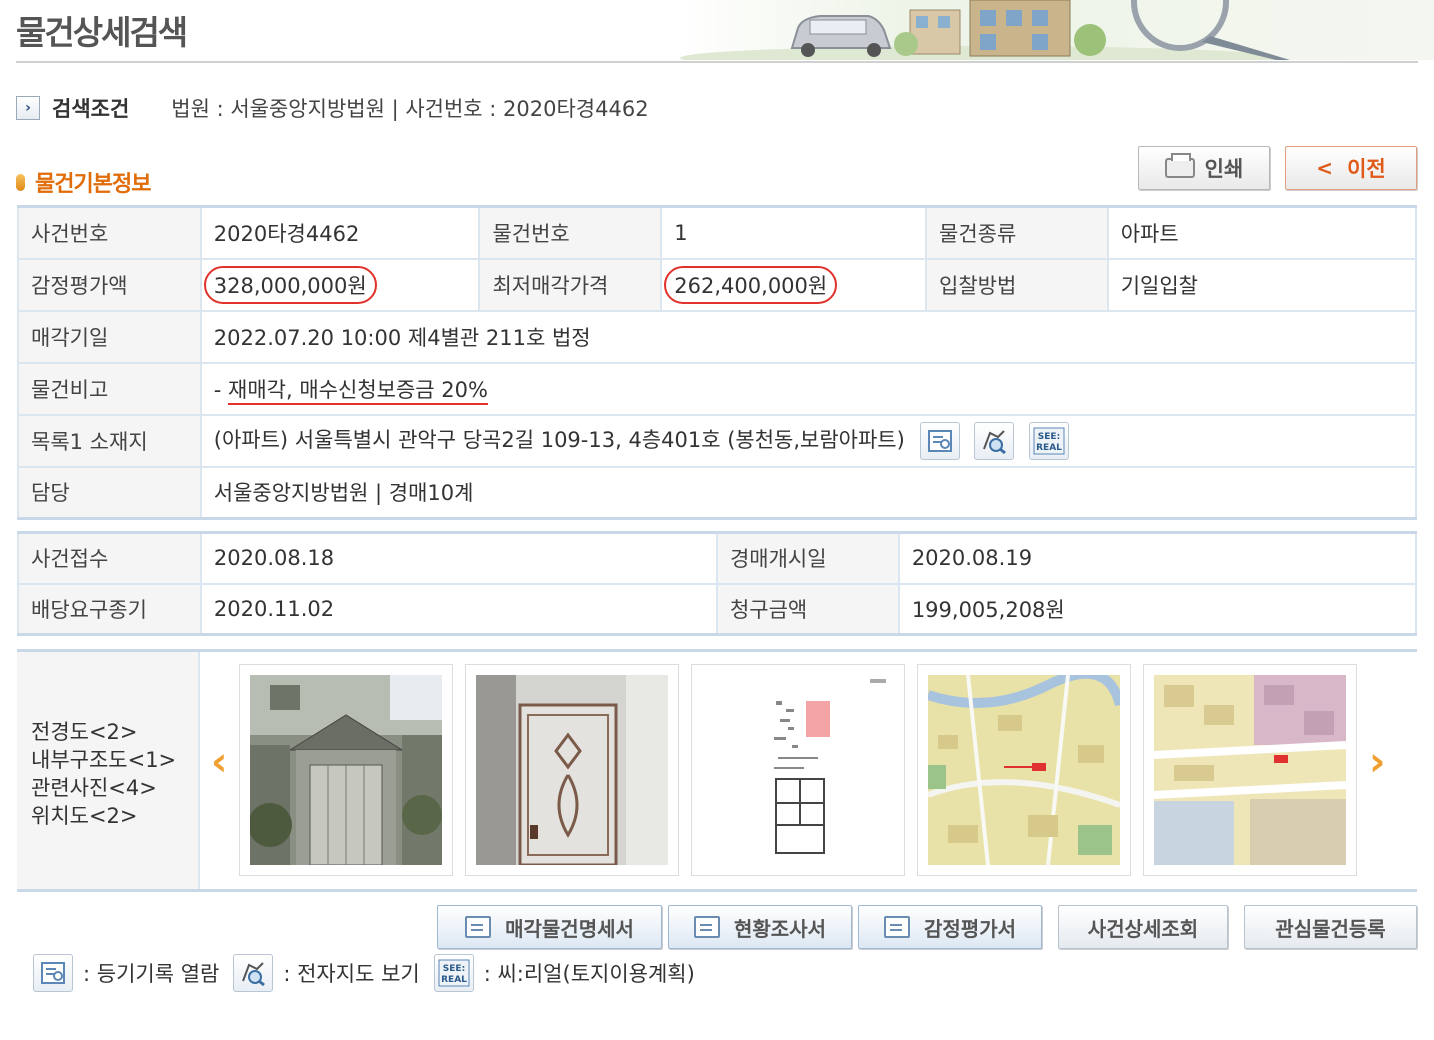 The width and height of the screenshot is (1434, 1040). What do you see at coordinates (28, 108) in the screenshot?
I see `arrow-right-icon: ›` at bounding box center [28, 108].